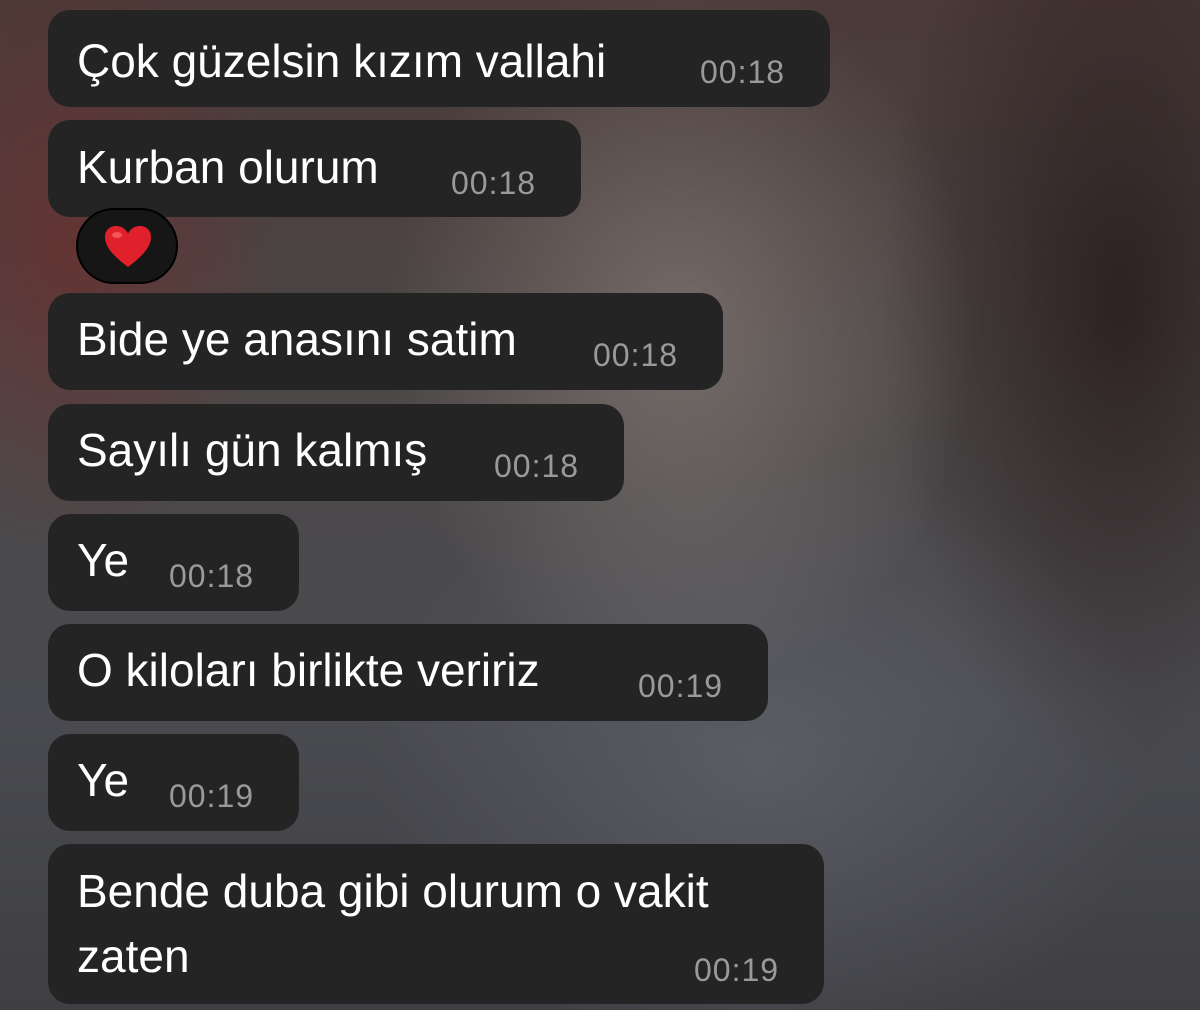  I want to click on reaction-badge, so click(127, 246).